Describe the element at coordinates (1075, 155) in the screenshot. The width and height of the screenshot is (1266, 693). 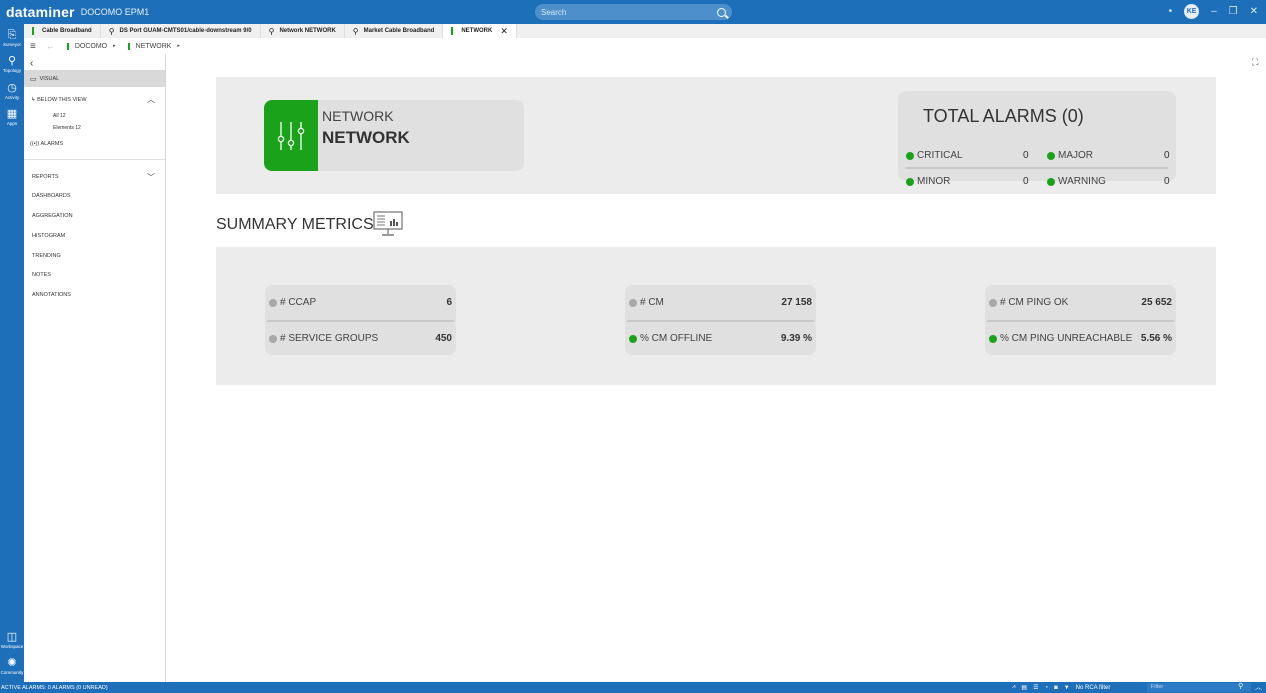
I see `alarm-label: MAJOR` at that location.